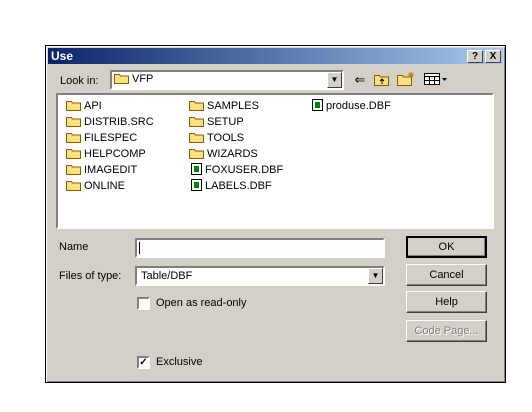 The height and width of the screenshot is (412, 532). Describe the element at coordinates (260, 276) in the screenshot. I see `filetype-dropdown: Table/DBF ▼` at that location.